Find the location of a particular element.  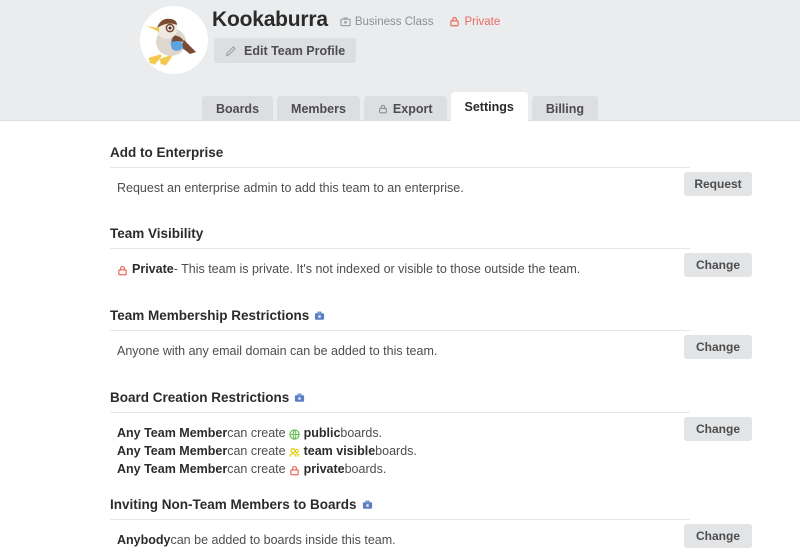

tab-settings-label: Settings is located at coordinates (489, 106).